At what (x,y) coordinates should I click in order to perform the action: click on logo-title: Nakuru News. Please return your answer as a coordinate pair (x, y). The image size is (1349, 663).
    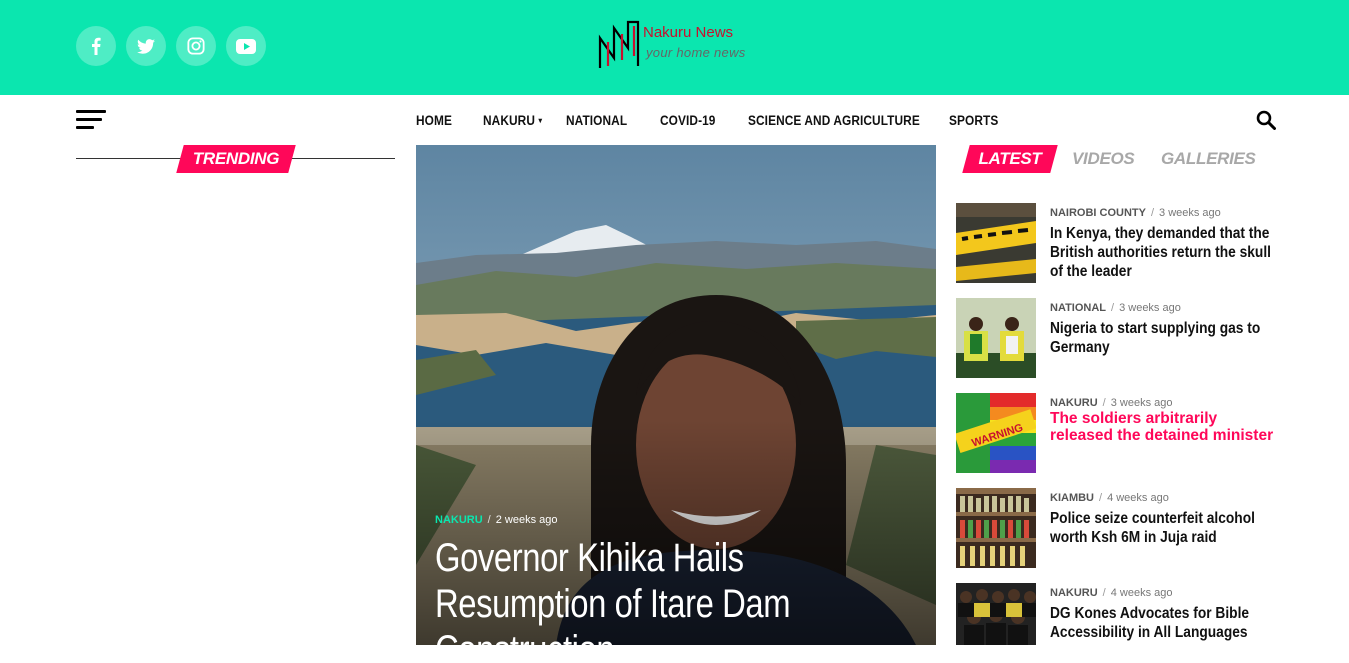
    Looking at the image, I should click on (688, 32).